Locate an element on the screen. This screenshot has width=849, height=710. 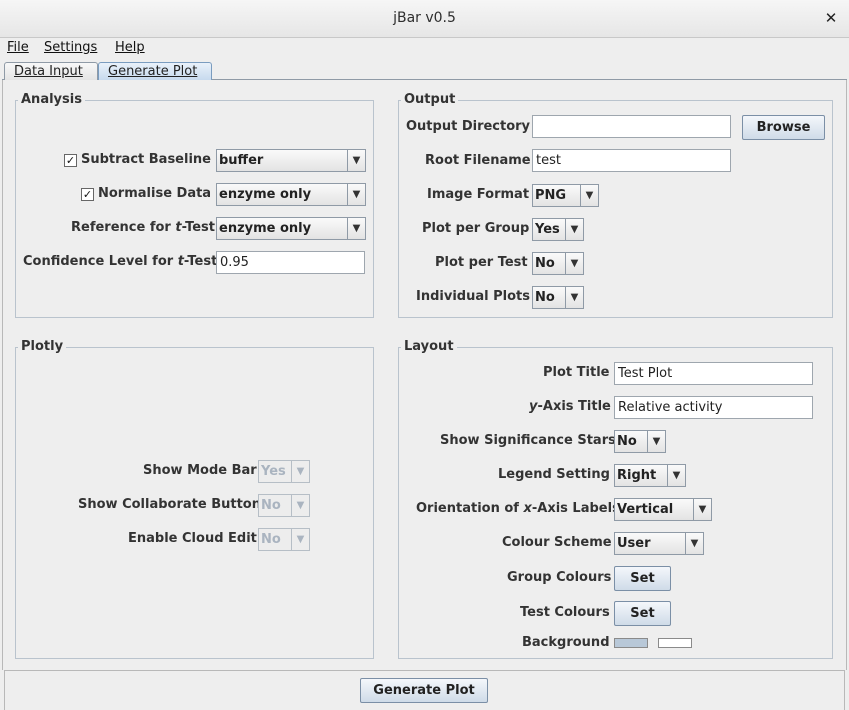
output-directory-label: Output Directory is located at coordinates (468, 126).